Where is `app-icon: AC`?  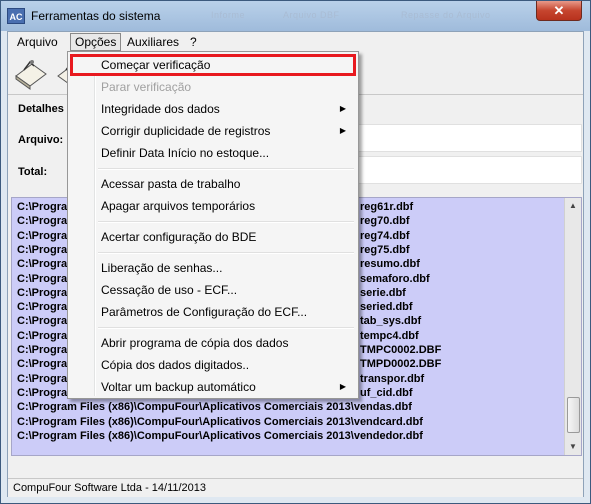
app-icon: AC is located at coordinates (16, 16).